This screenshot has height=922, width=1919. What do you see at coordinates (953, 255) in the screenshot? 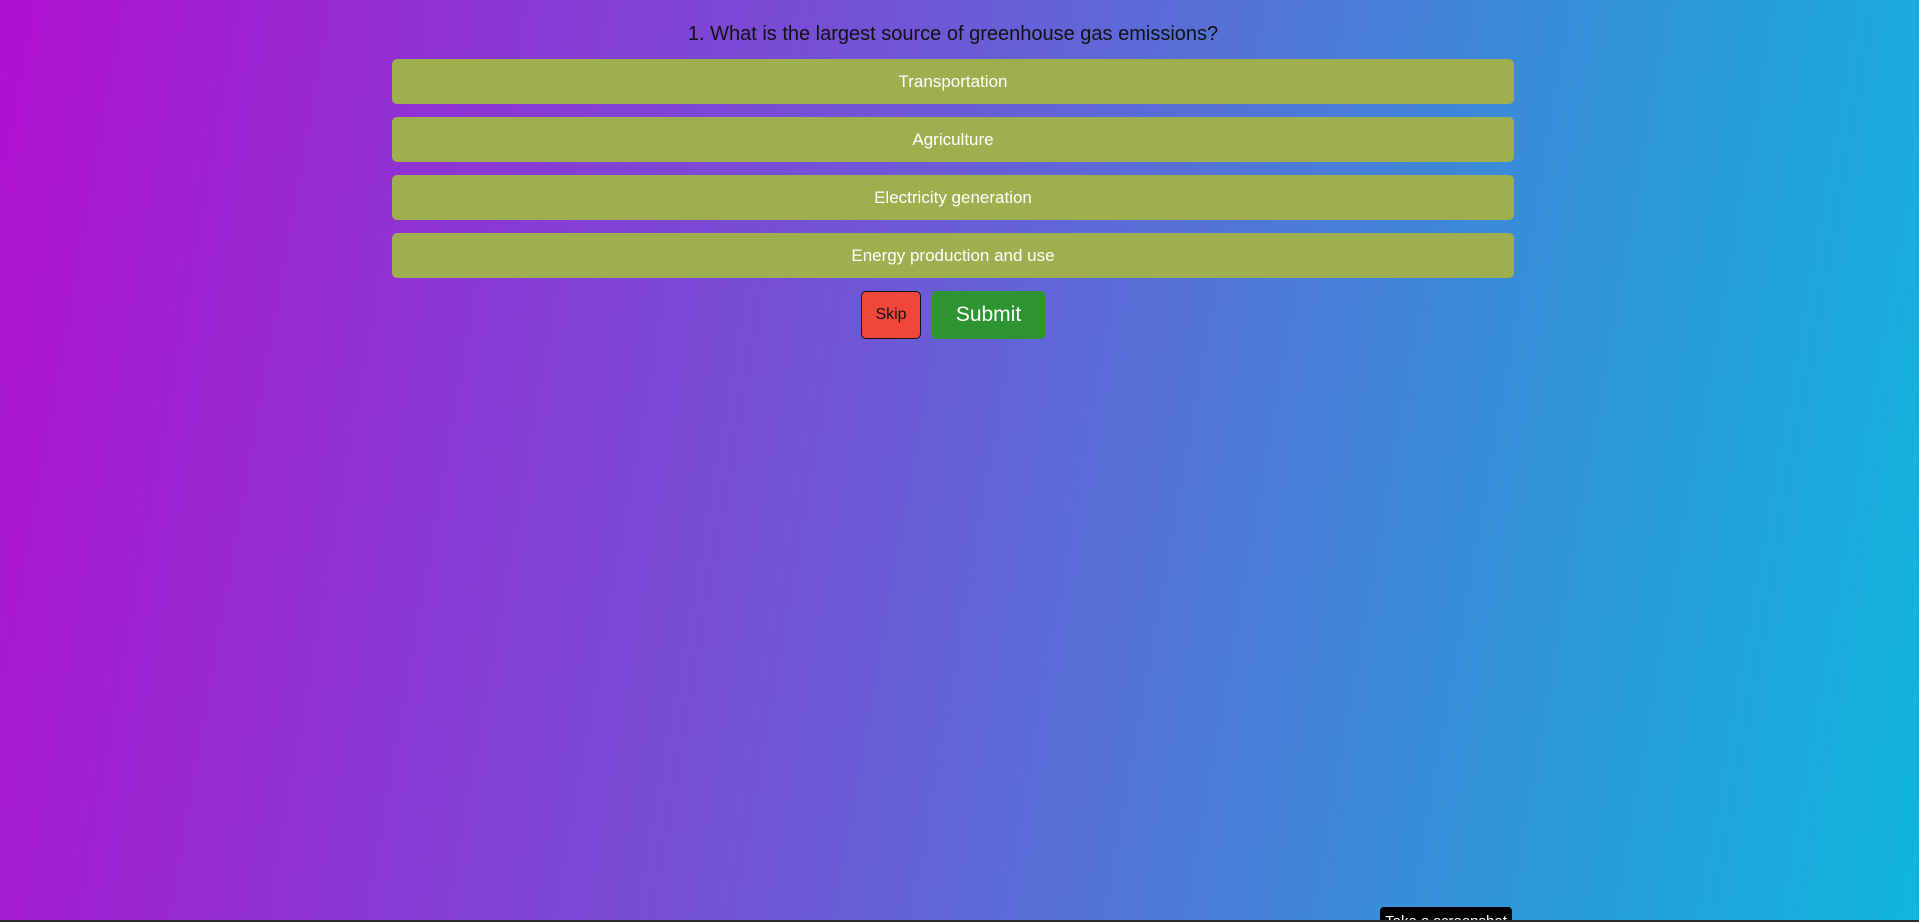
I see `option-energy-production-and-use: Energy production and use` at bounding box center [953, 255].